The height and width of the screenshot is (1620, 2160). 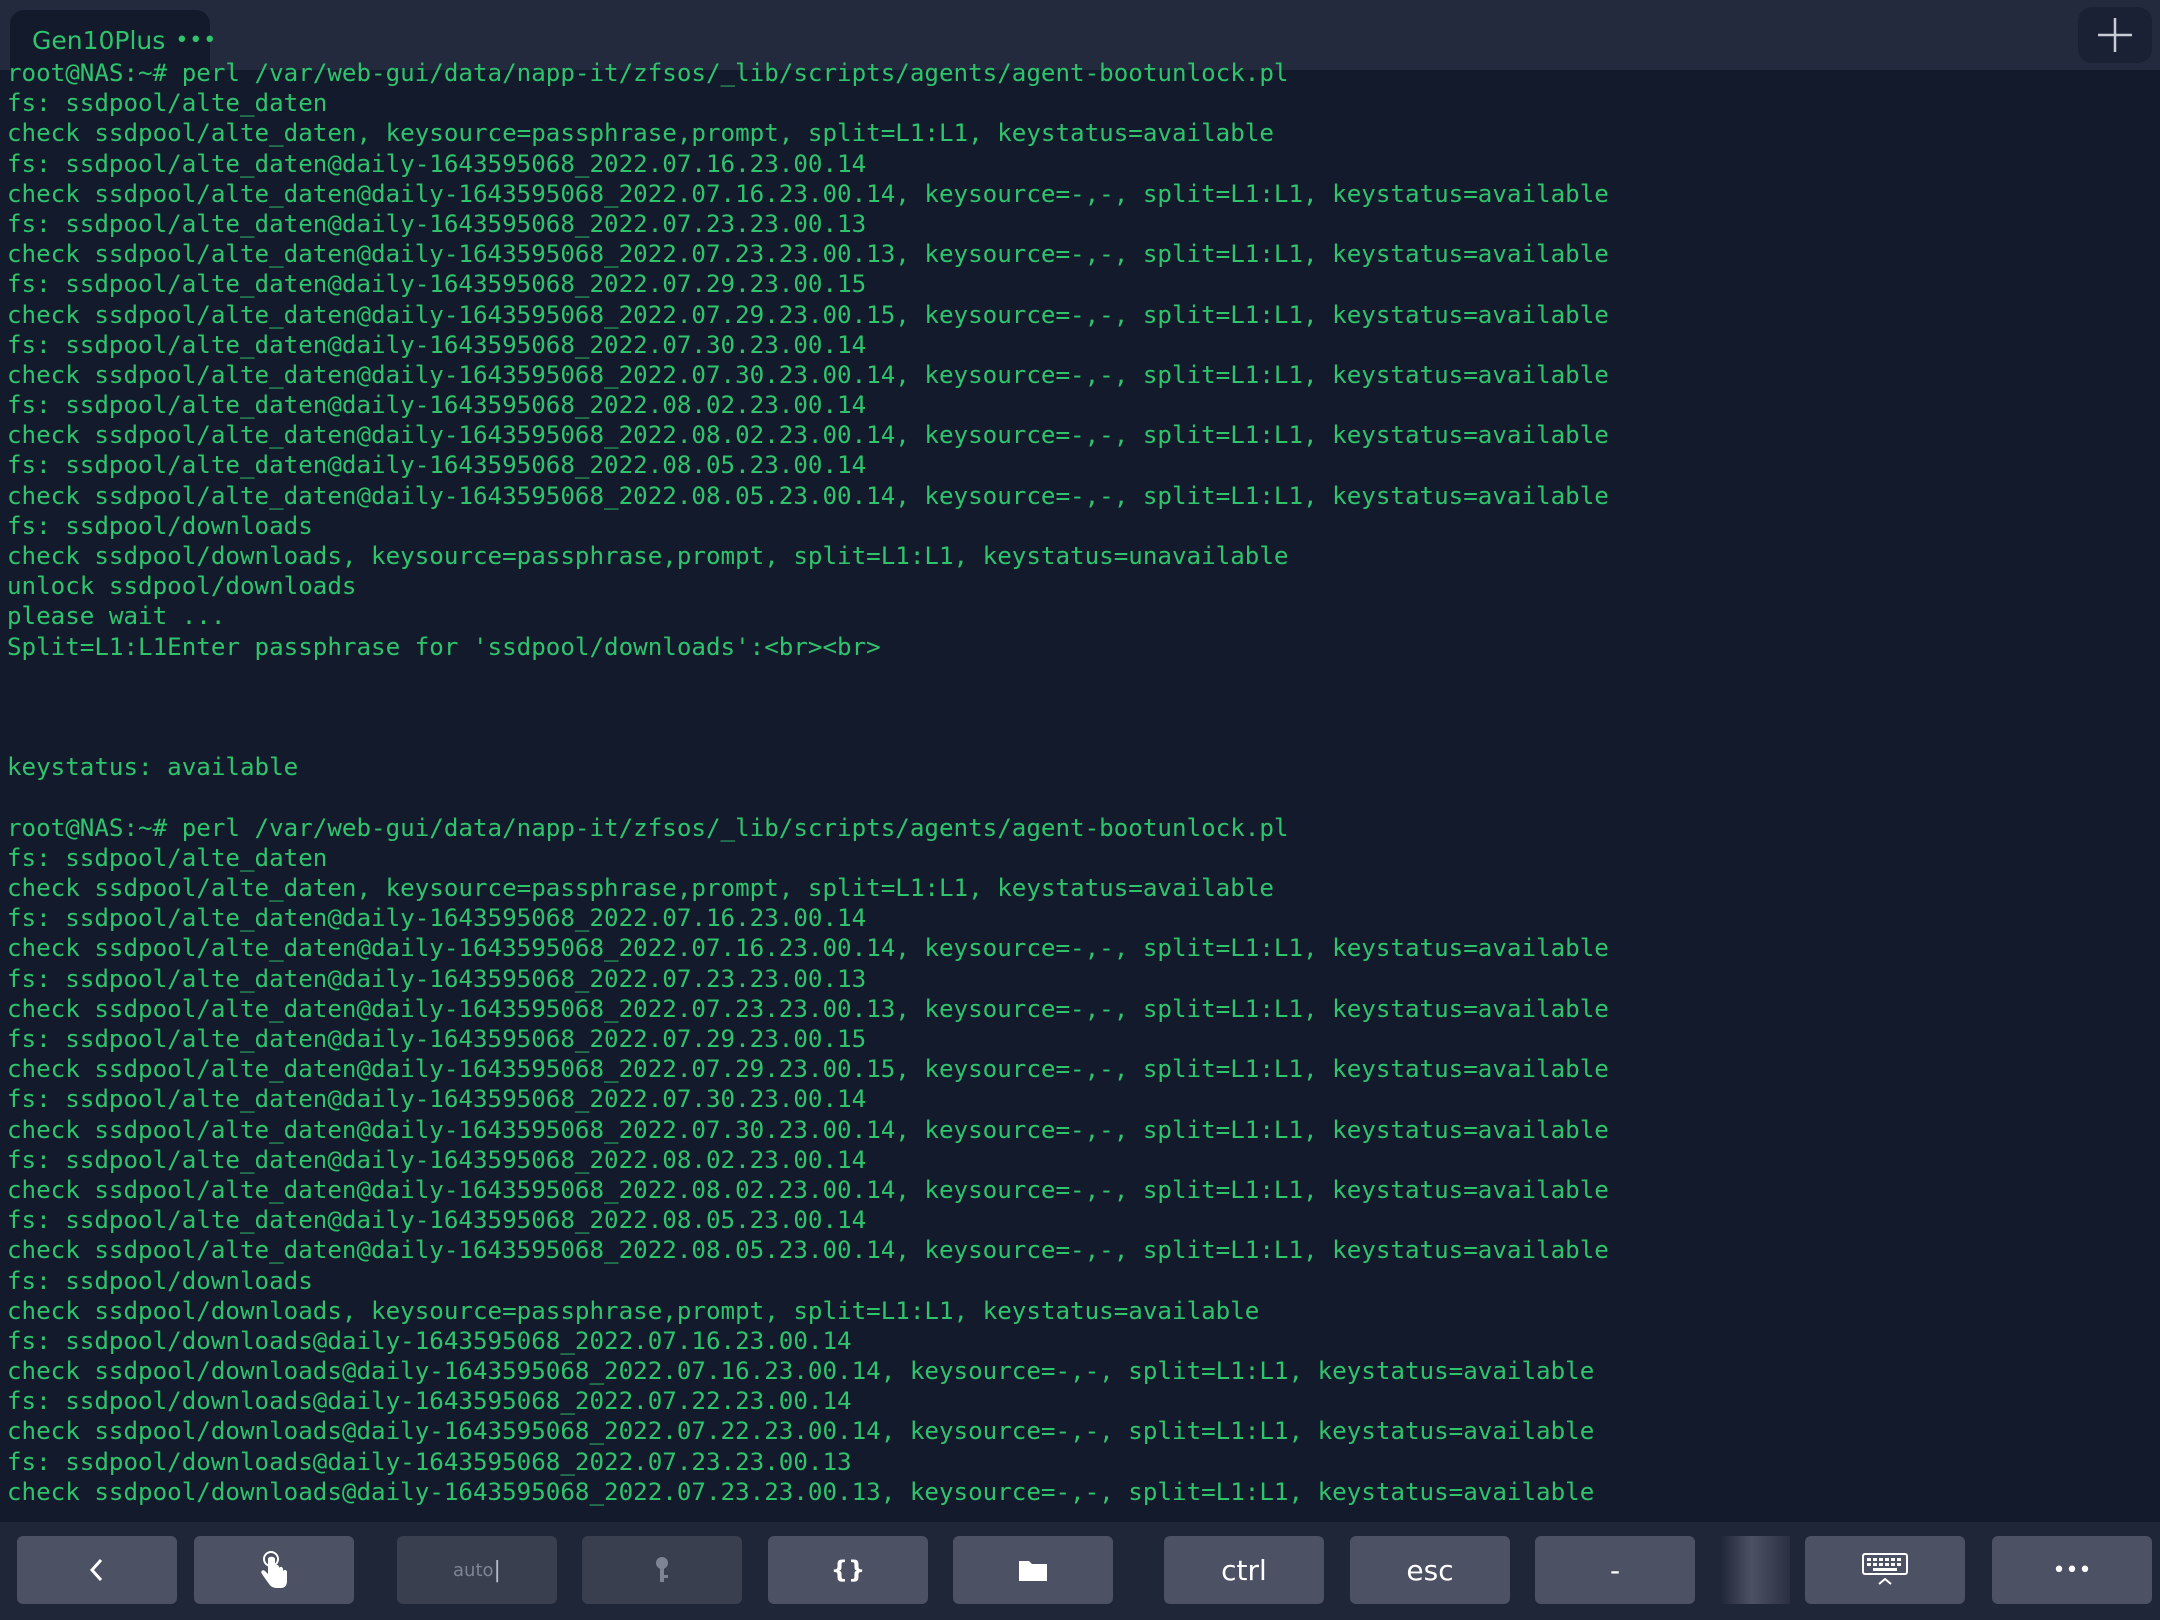 What do you see at coordinates (99, 40) in the screenshot?
I see `session-tab-title: Gen10Plus` at bounding box center [99, 40].